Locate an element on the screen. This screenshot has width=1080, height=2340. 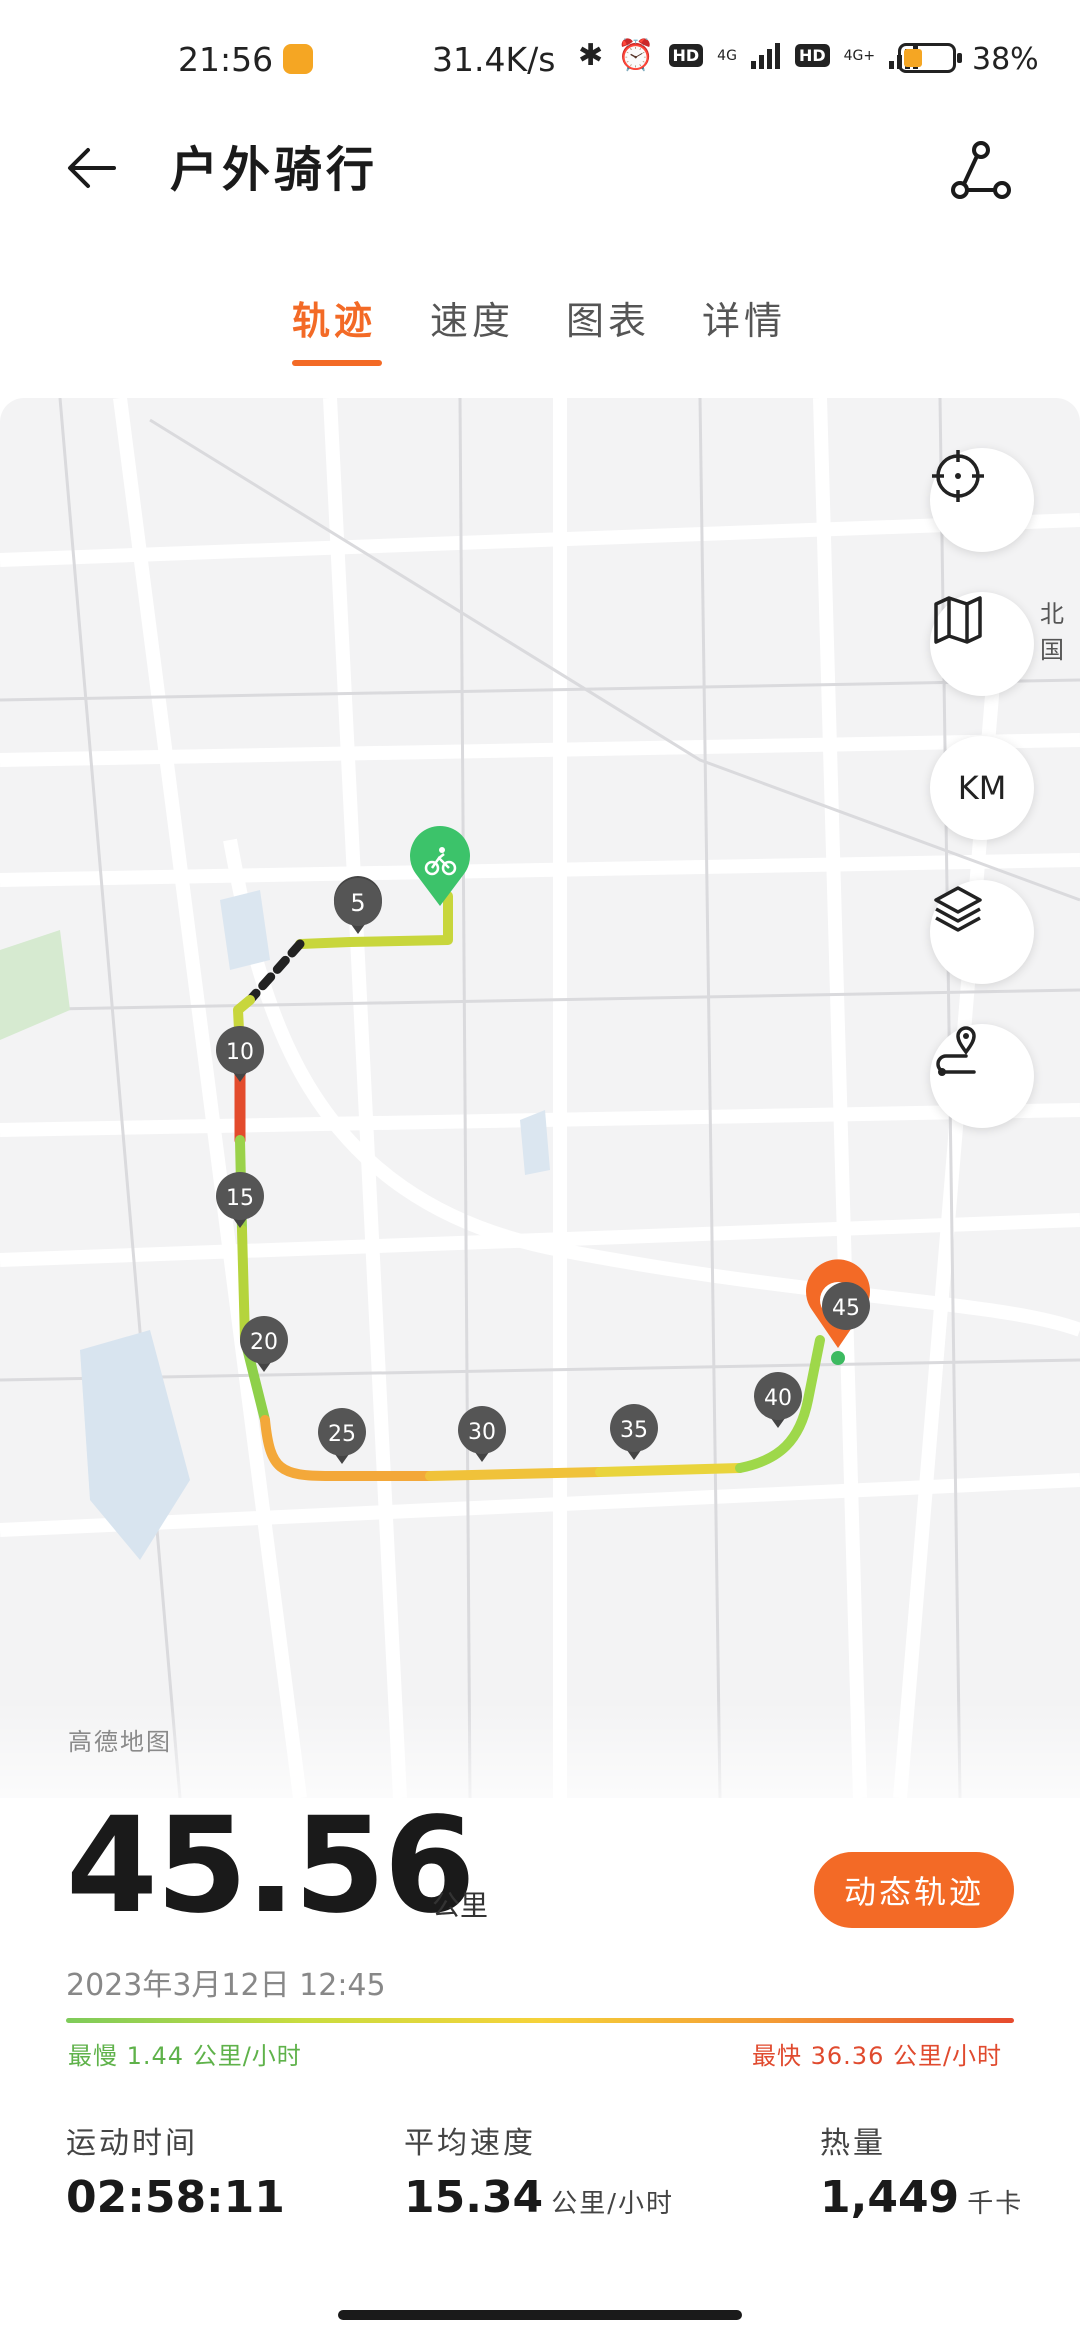
km-marker: 30 is located at coordinates (482, 1434).